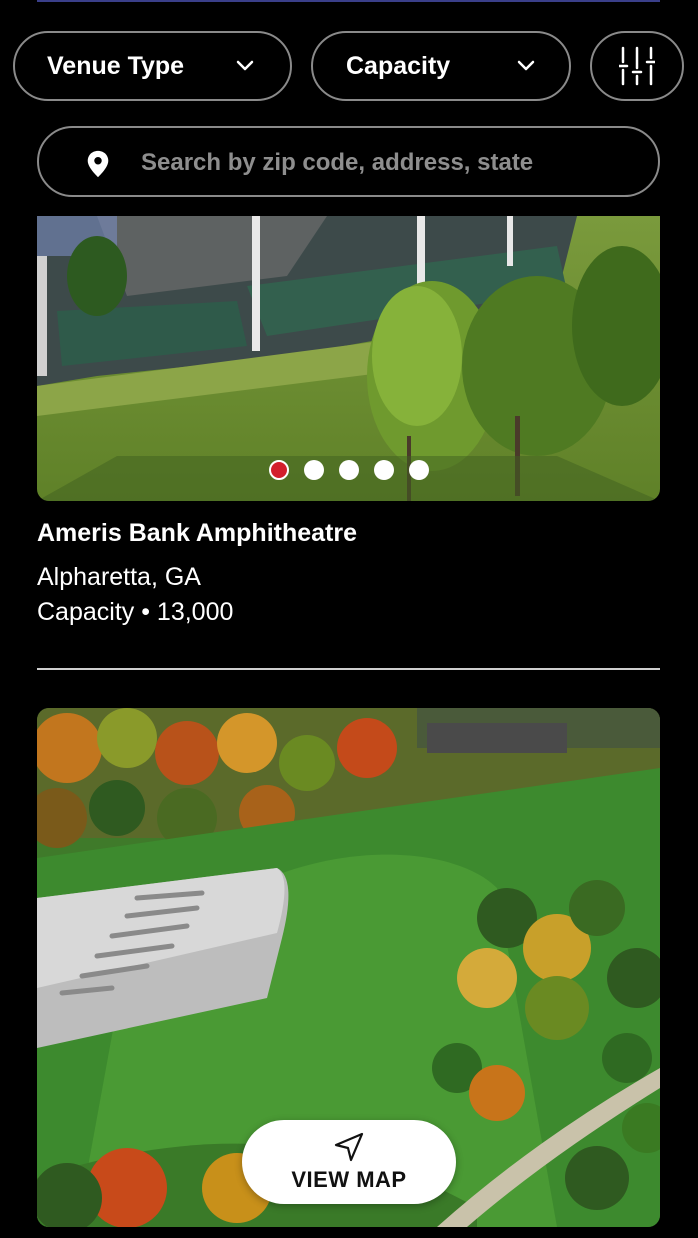 This screenshot has width=698, height=1238. Describe the element at coordinates (135, 612) in the screenshot. I see `venue-capacity: Capacity • 13,000` at that location.